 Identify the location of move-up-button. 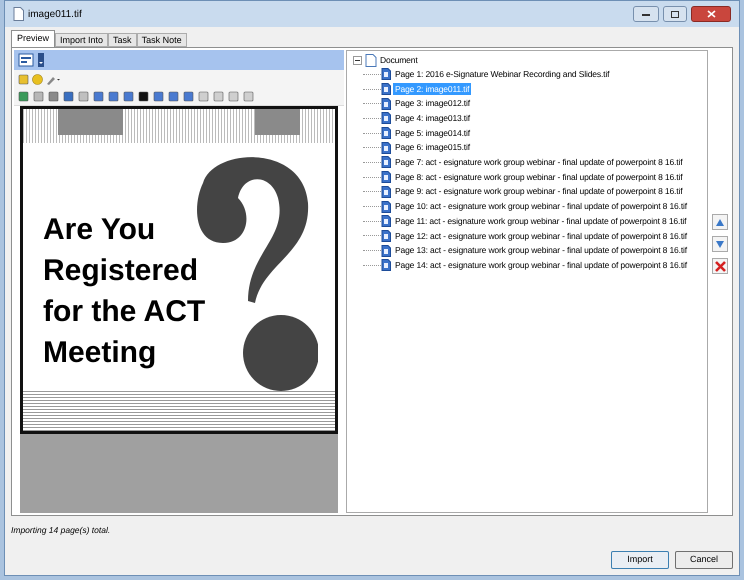
(720, 222).